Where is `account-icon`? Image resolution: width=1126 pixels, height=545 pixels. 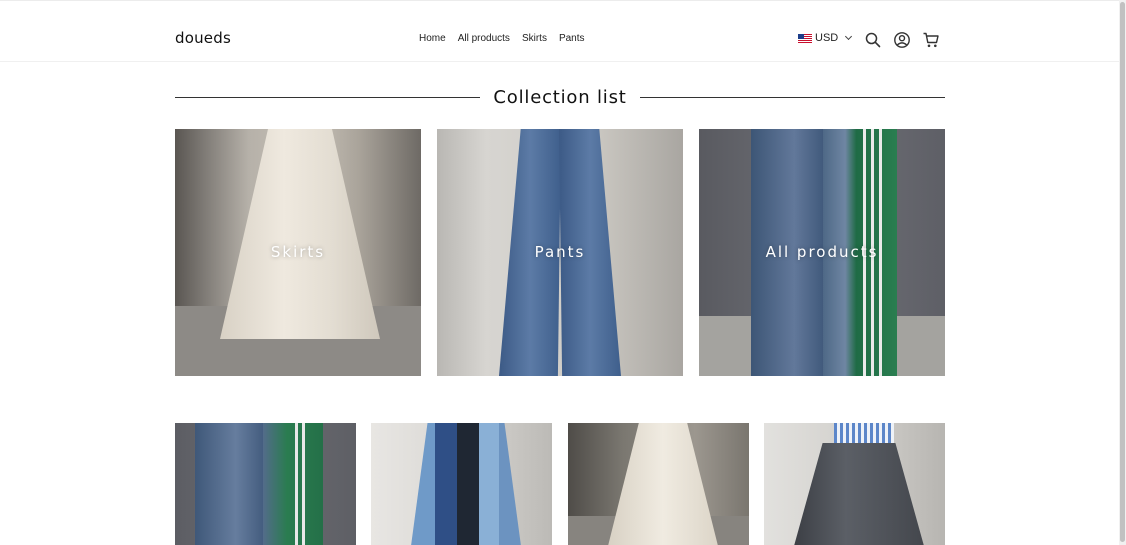 account-icon is located at coordinates (902, 40).